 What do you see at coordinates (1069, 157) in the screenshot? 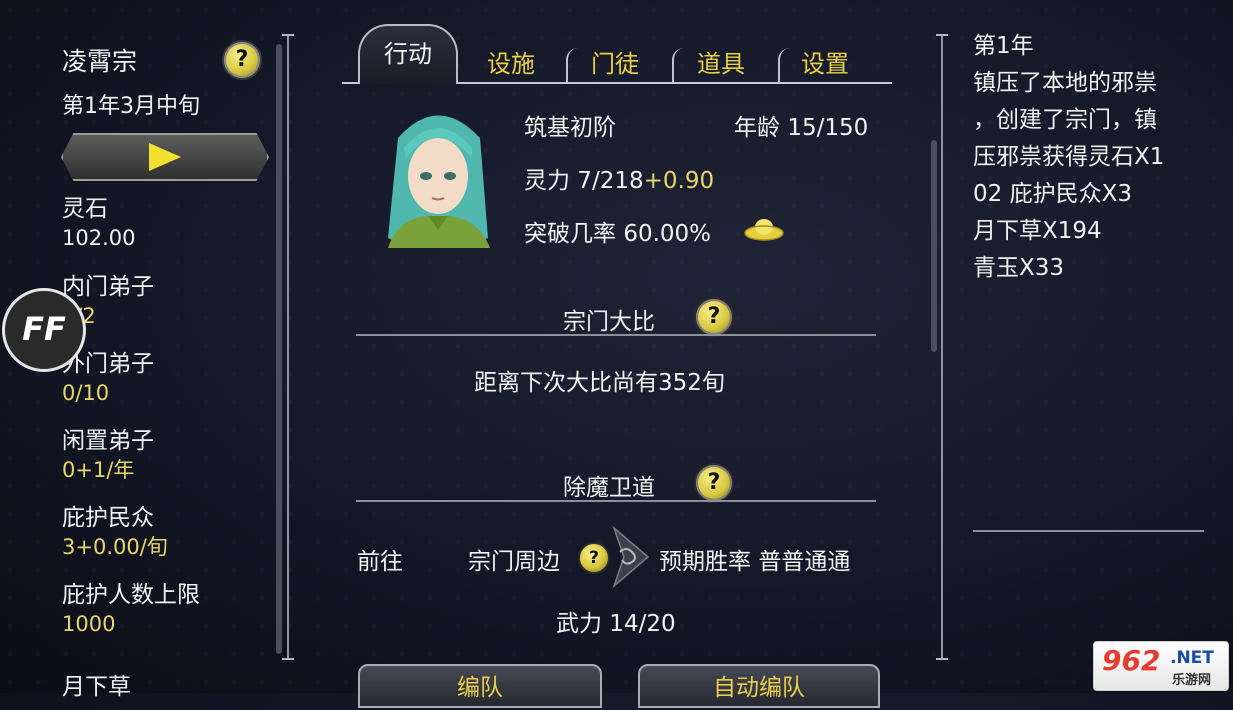
I see `log-line: 压邪祟获得灵石X1` at bounding box center [1069, 157].